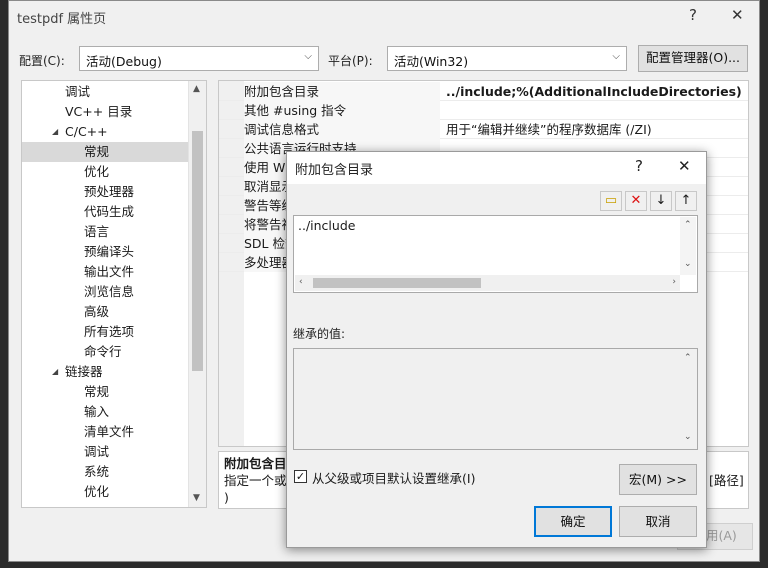 This screenshot has width=768, height=568. Describe the element at coordinates (105, 372) in the screenshot. I see `tree-item: ◢ 链接器` at that location.